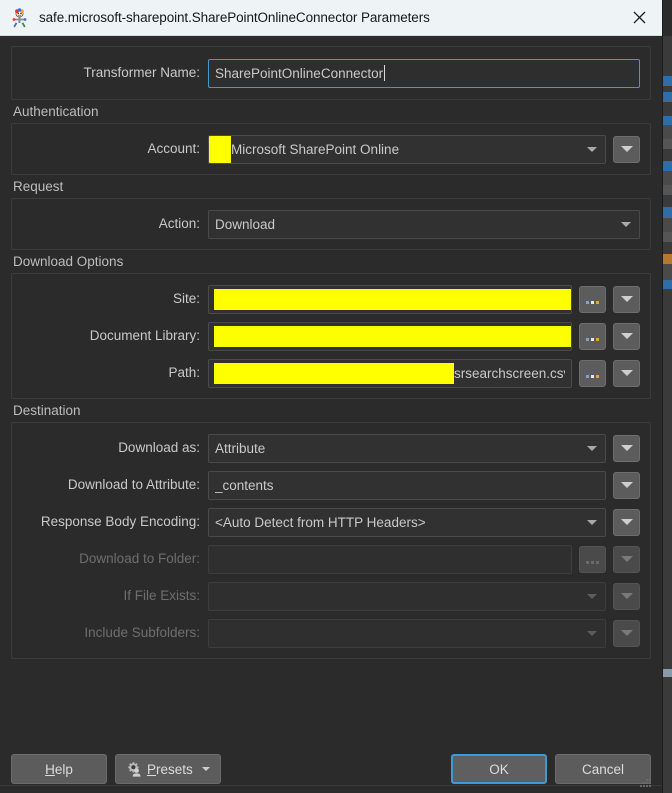 The image size is (672, 793). I want to click on transformer-name-value: SharePointOnlineConnector, so click(299, 73).